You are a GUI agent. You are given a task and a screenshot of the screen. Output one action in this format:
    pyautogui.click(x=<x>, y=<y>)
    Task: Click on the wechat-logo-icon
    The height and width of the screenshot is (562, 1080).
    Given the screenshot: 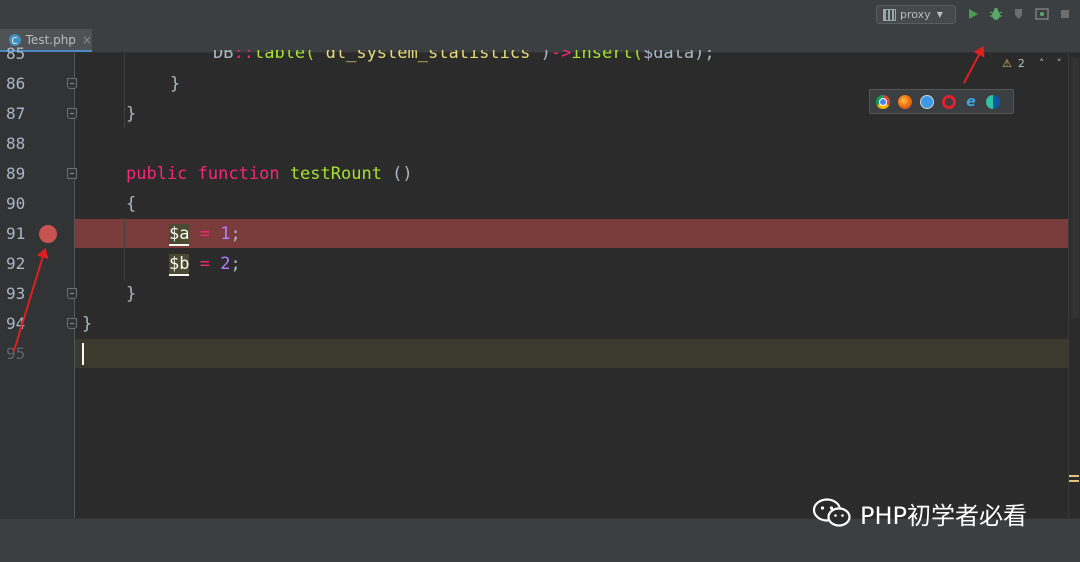 What is the action you would take?
    pyautogui.click(x=831, y=512)
    